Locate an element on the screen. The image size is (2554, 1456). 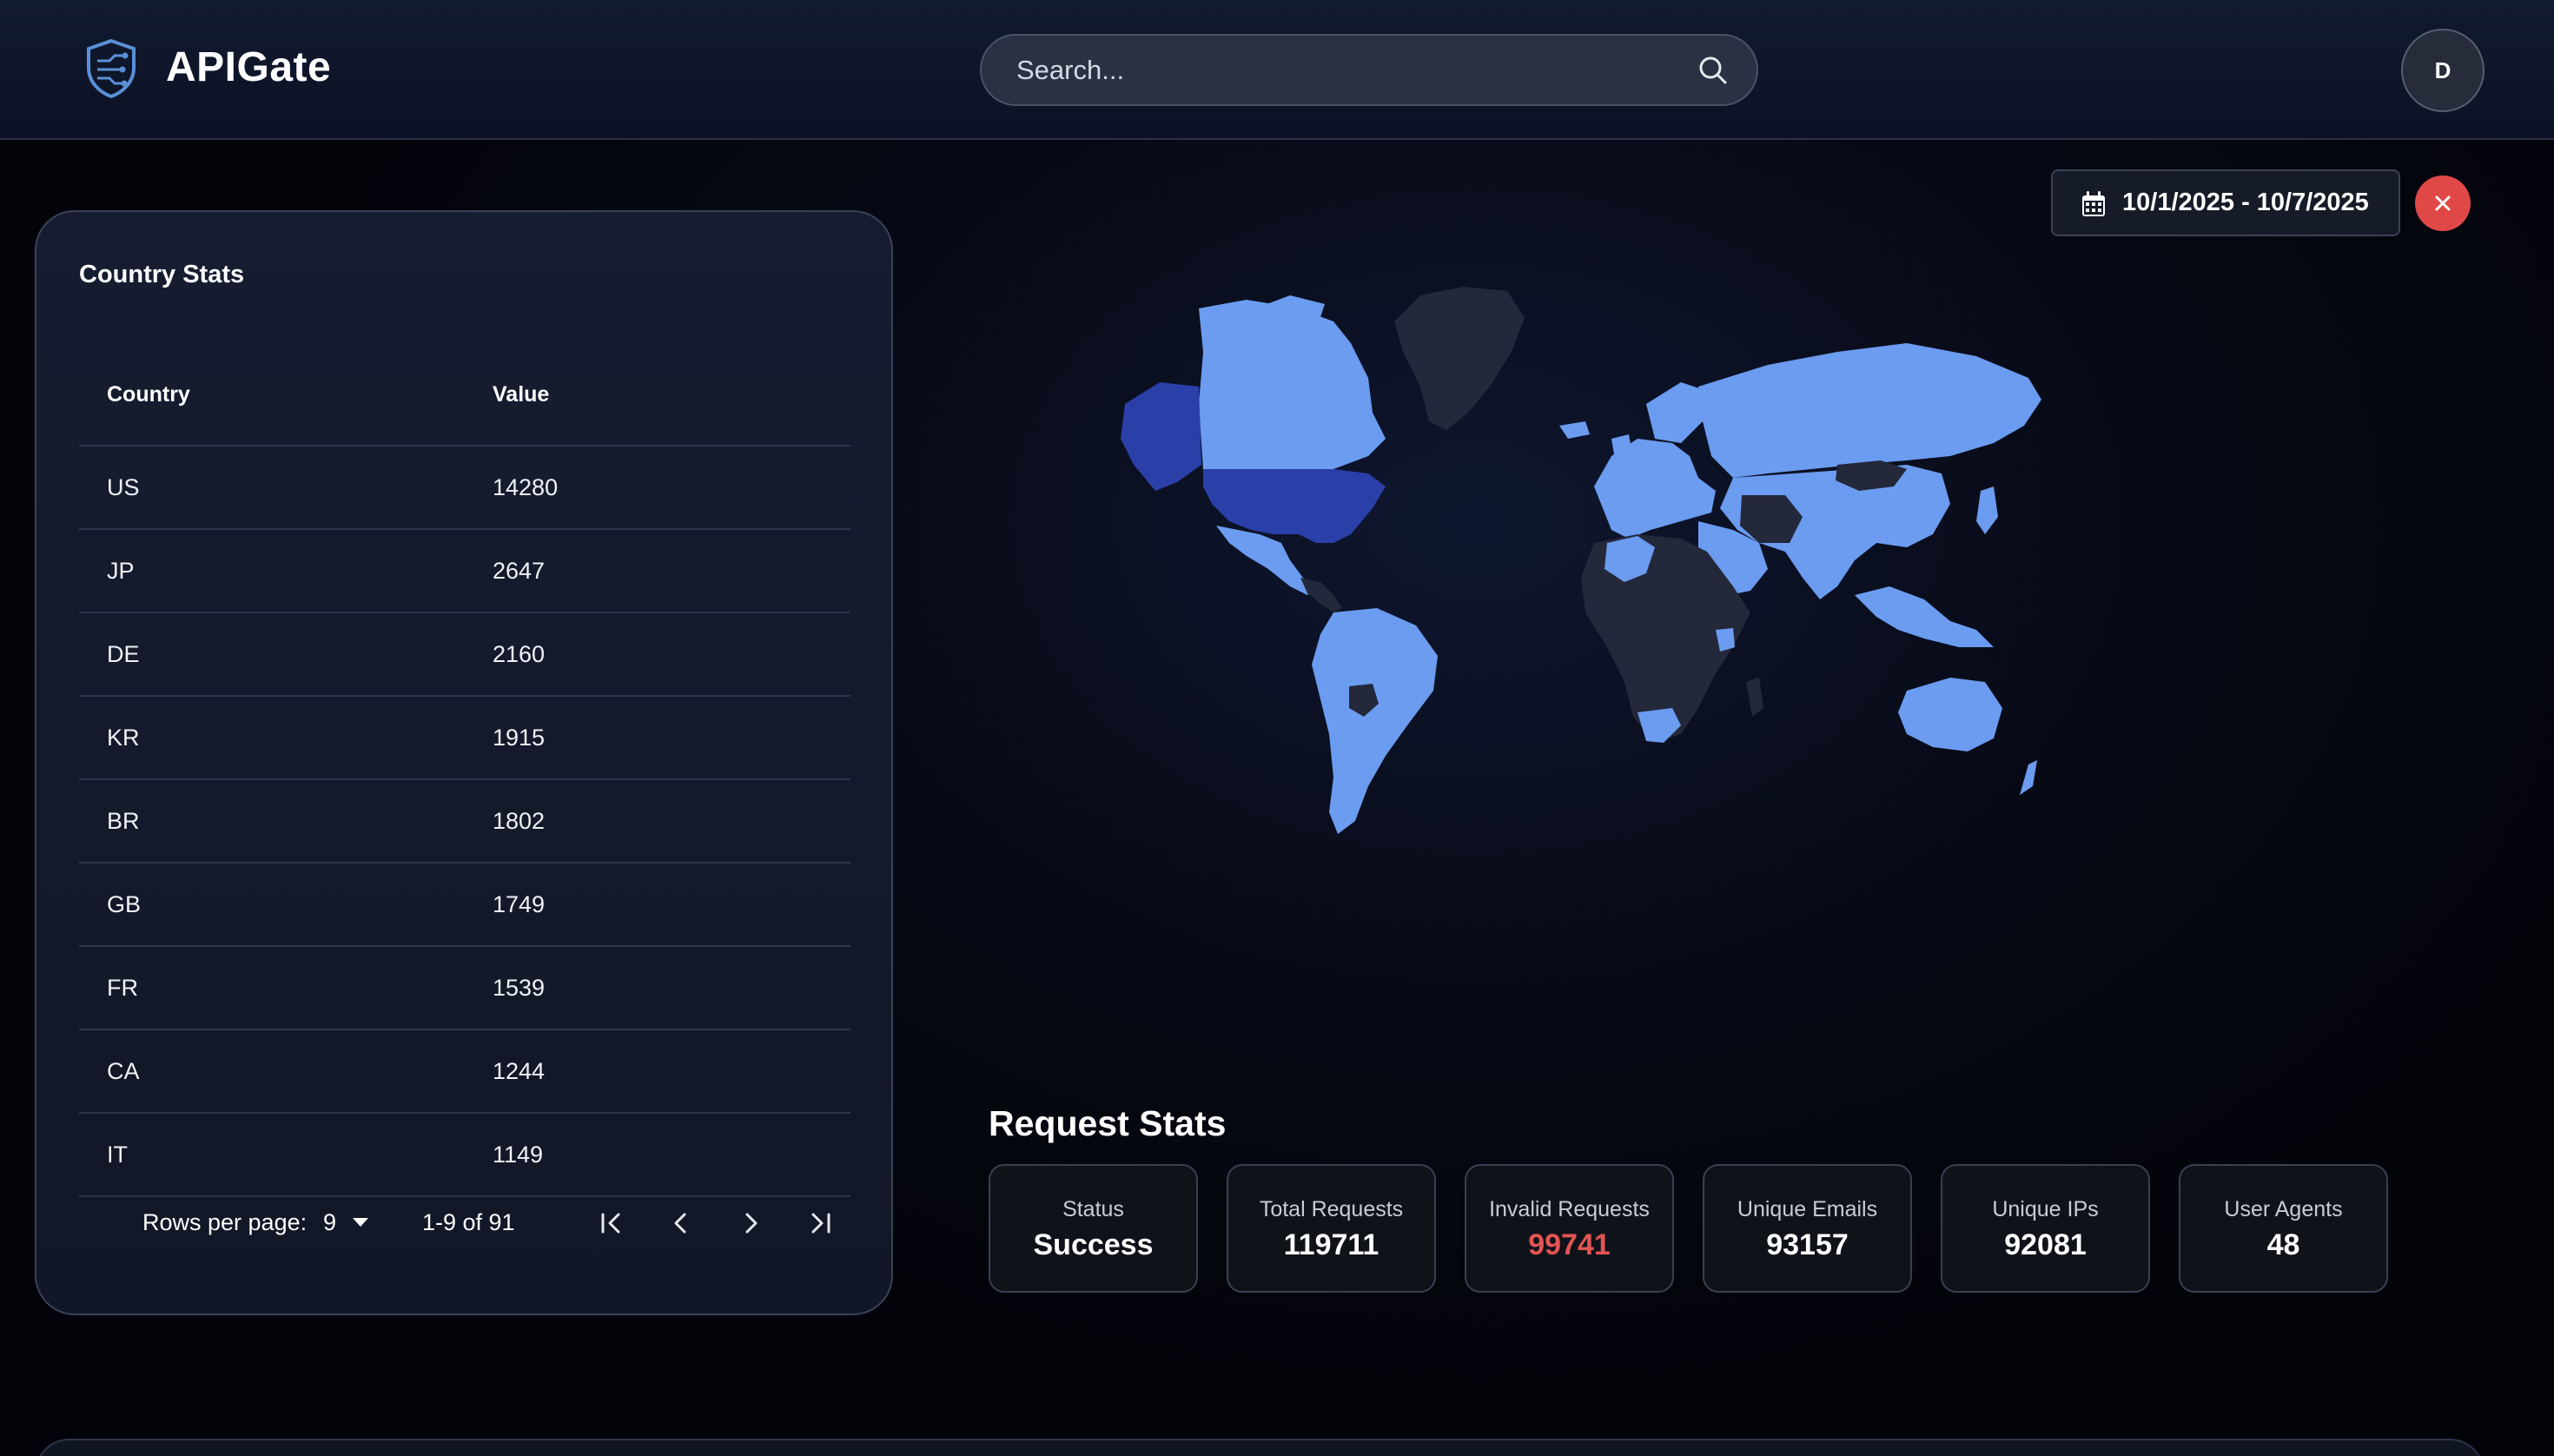
first-page-button is located at coordinates (611, 1223).